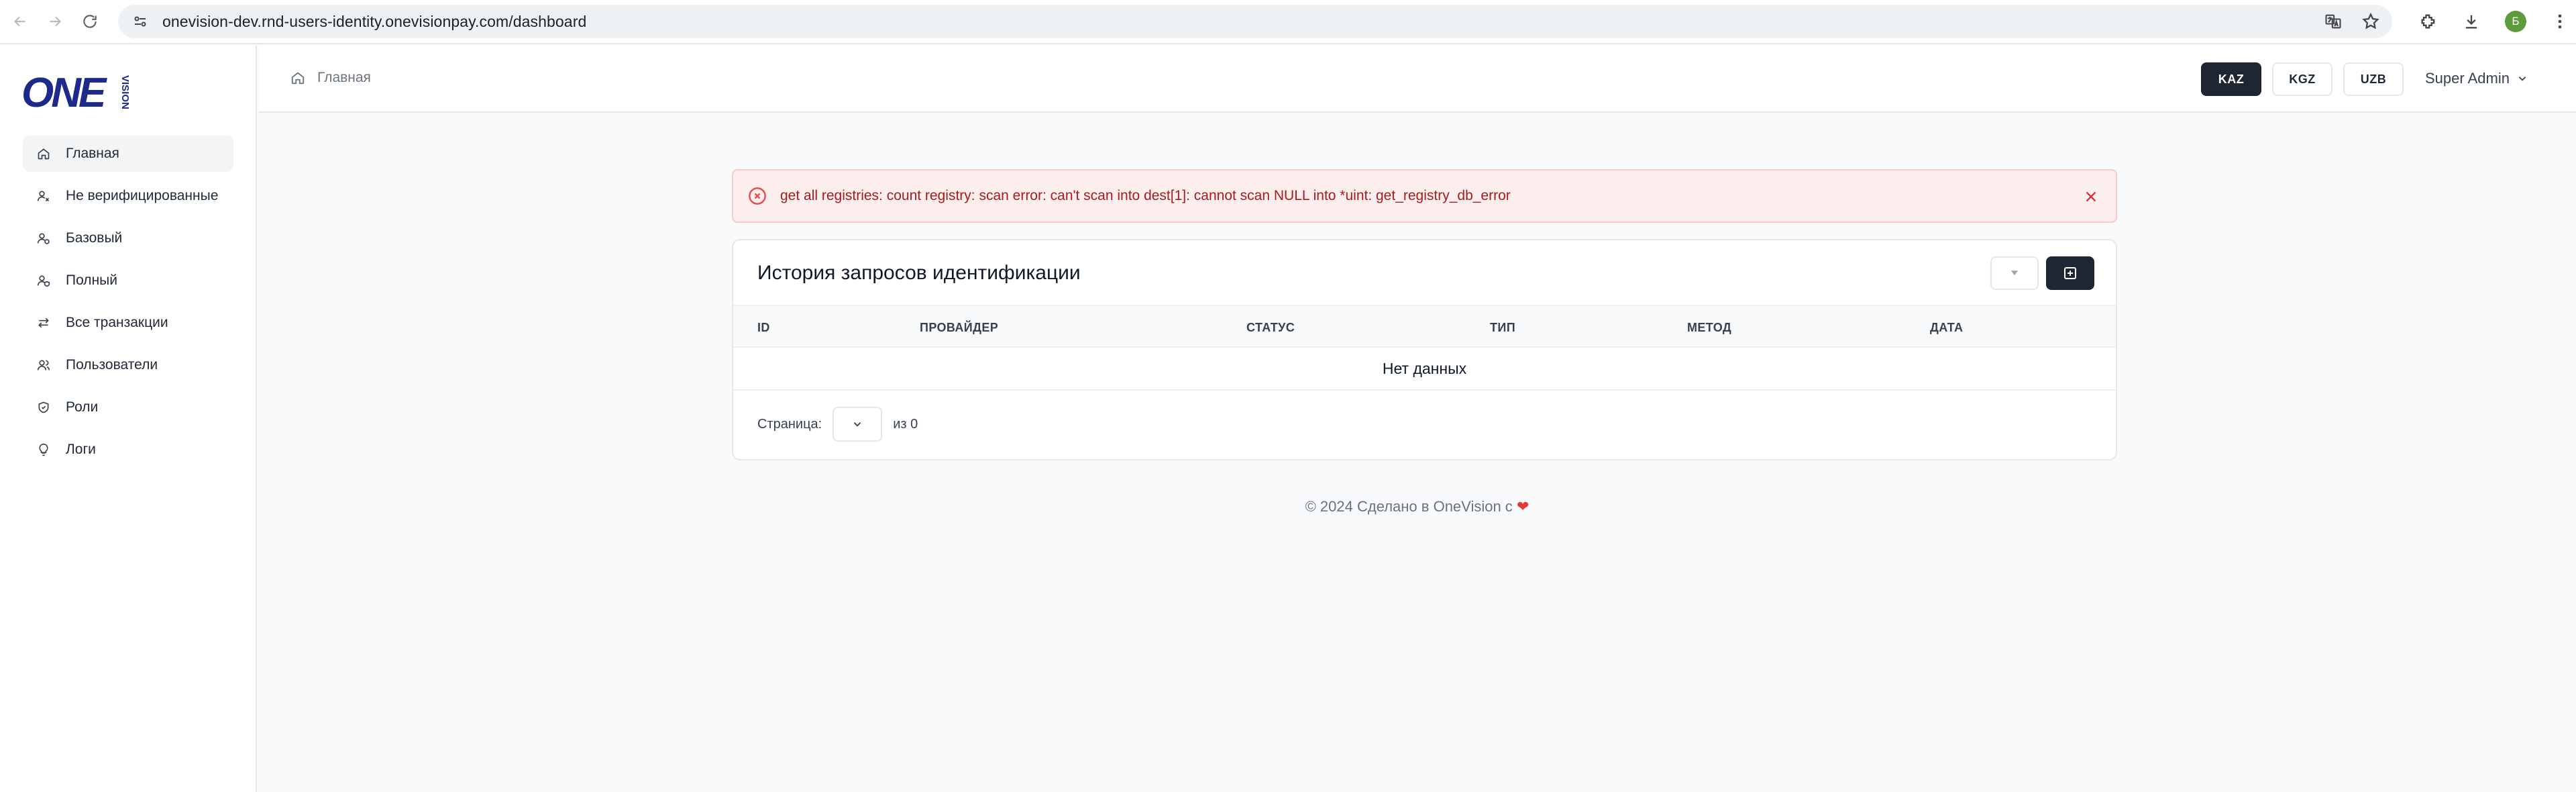  What do you see at coordinates (94, 238) in the screenshot?
I see `sidebar-item-label: Базовый` at bounding box center [94, 238].